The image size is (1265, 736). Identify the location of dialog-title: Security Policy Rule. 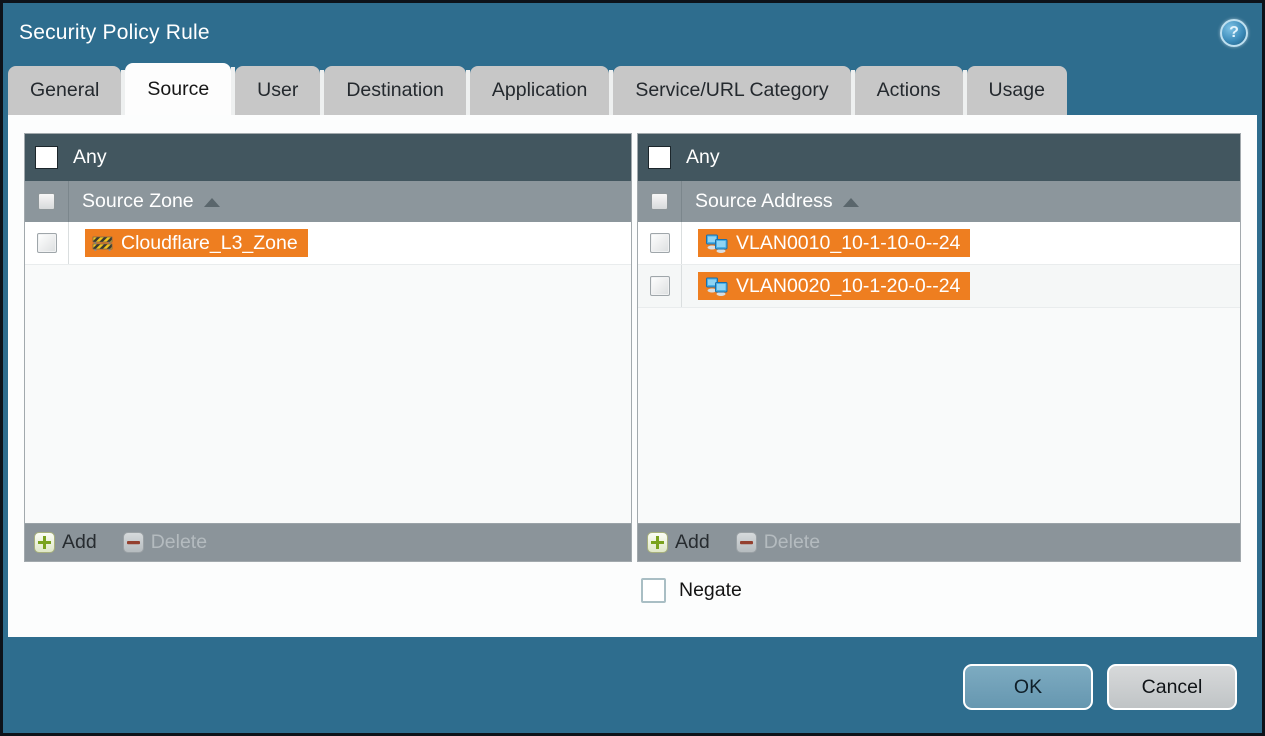
(114, 32).